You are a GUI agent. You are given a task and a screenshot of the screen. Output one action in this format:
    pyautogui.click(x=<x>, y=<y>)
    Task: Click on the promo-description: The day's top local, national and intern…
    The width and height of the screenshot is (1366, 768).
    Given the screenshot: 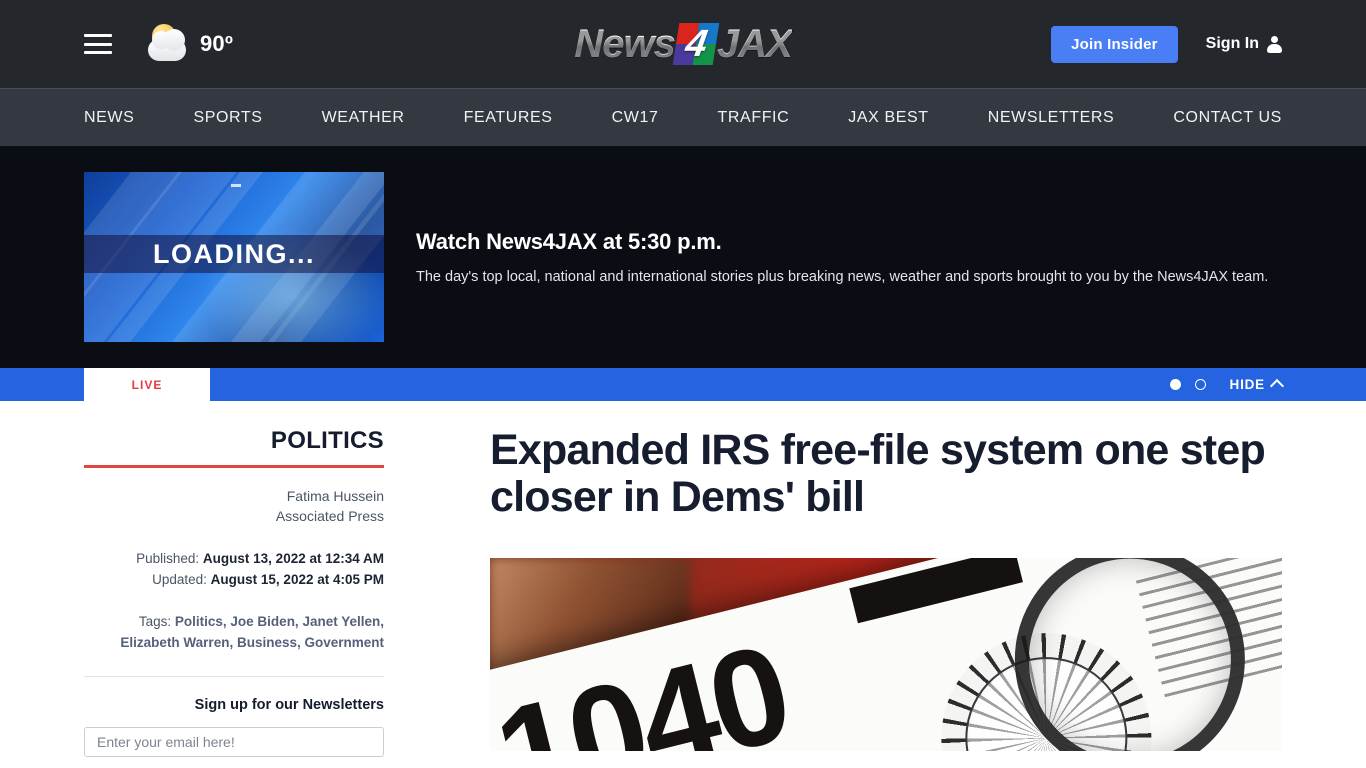 What is the action you would take?
    pyautogui.click(x=842, y=277)
    